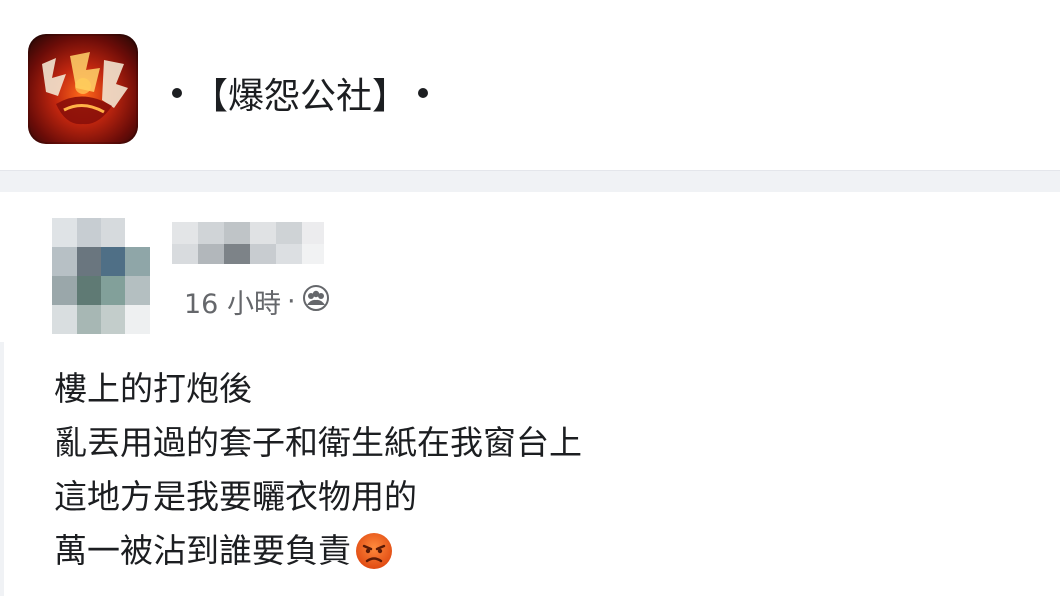 The image size is (1060, 596). Describe the element at coordinates (83, 89) in the screenshot. I see `group-logo-icon` at that location.